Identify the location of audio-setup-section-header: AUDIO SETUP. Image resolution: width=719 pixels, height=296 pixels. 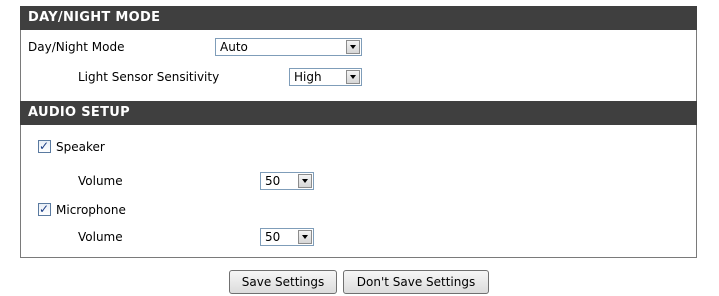
(358, 113).